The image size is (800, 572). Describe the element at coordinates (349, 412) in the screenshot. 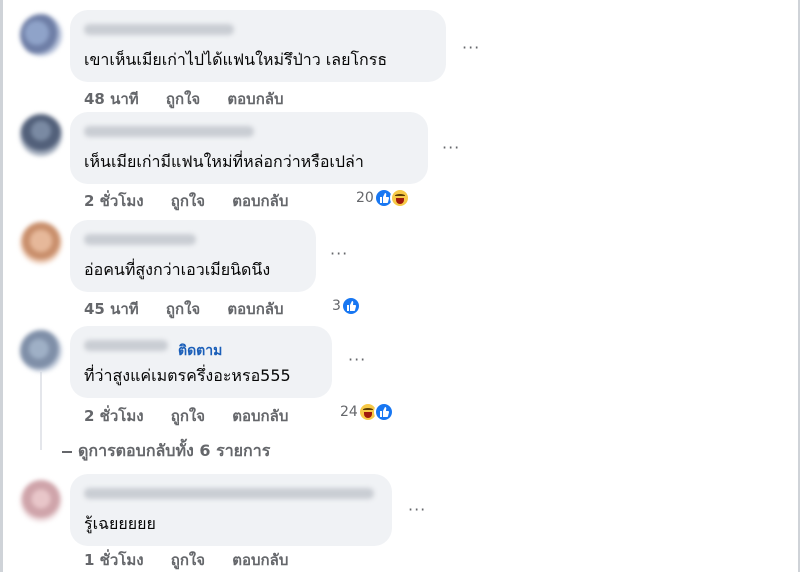

I see `reaction-count: 24` at that location.